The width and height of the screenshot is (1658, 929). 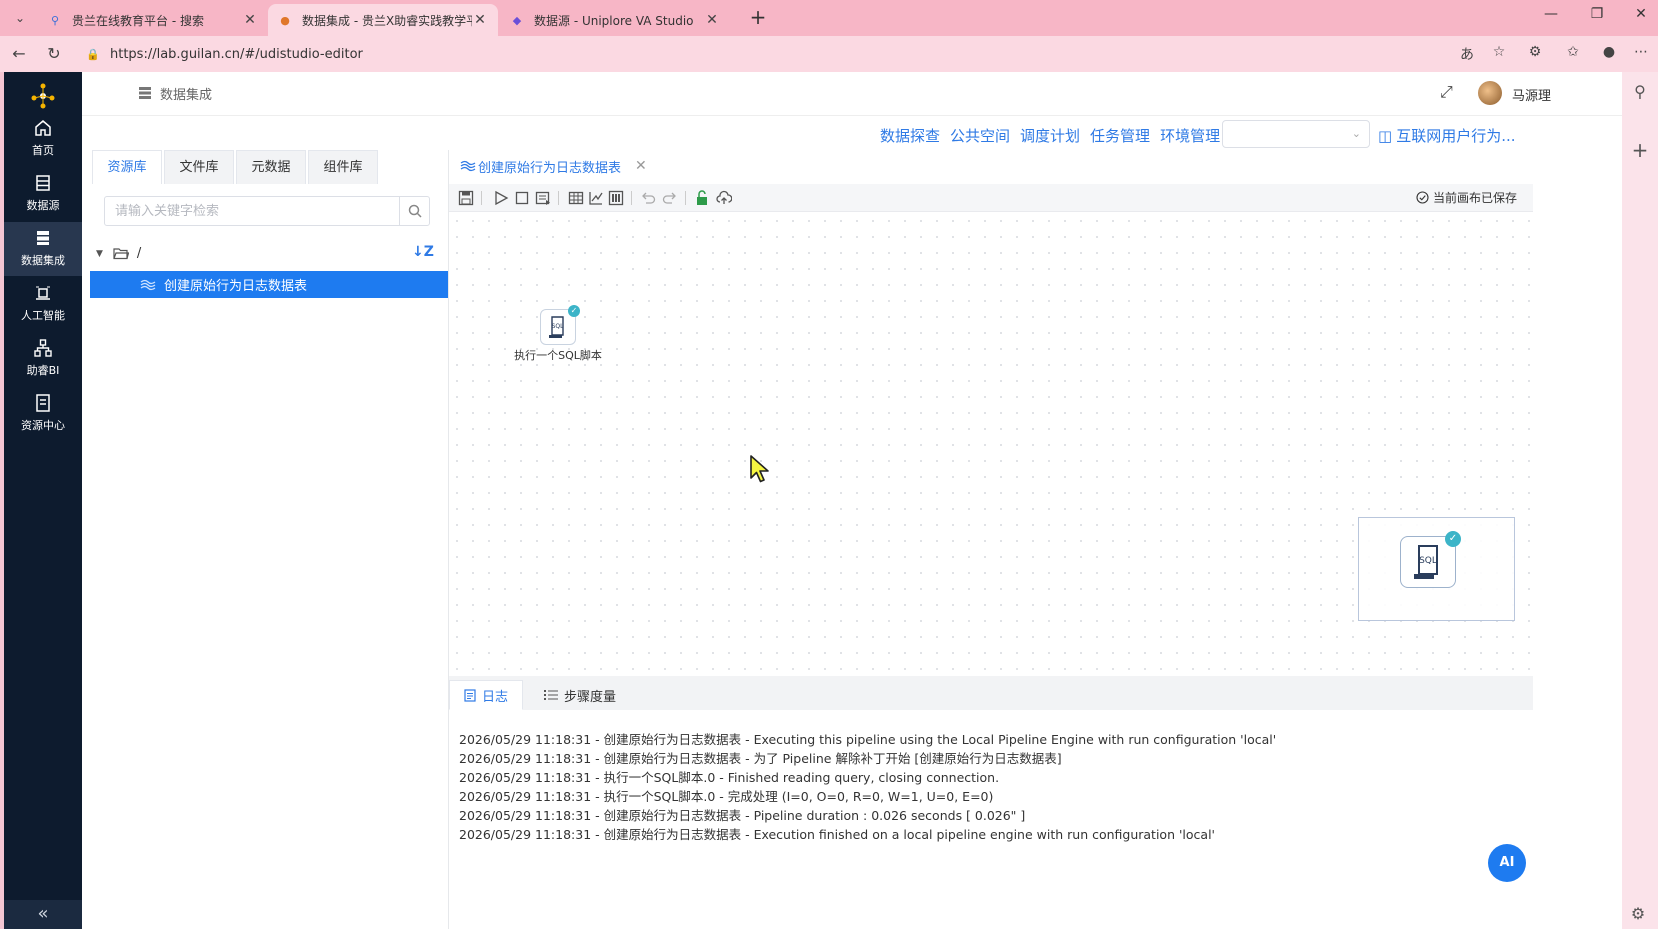 What do you see at coordinates (127, 167) in the screenshot?
I see `tab-resource-library: 资源库` at bounding box center [127, 167].